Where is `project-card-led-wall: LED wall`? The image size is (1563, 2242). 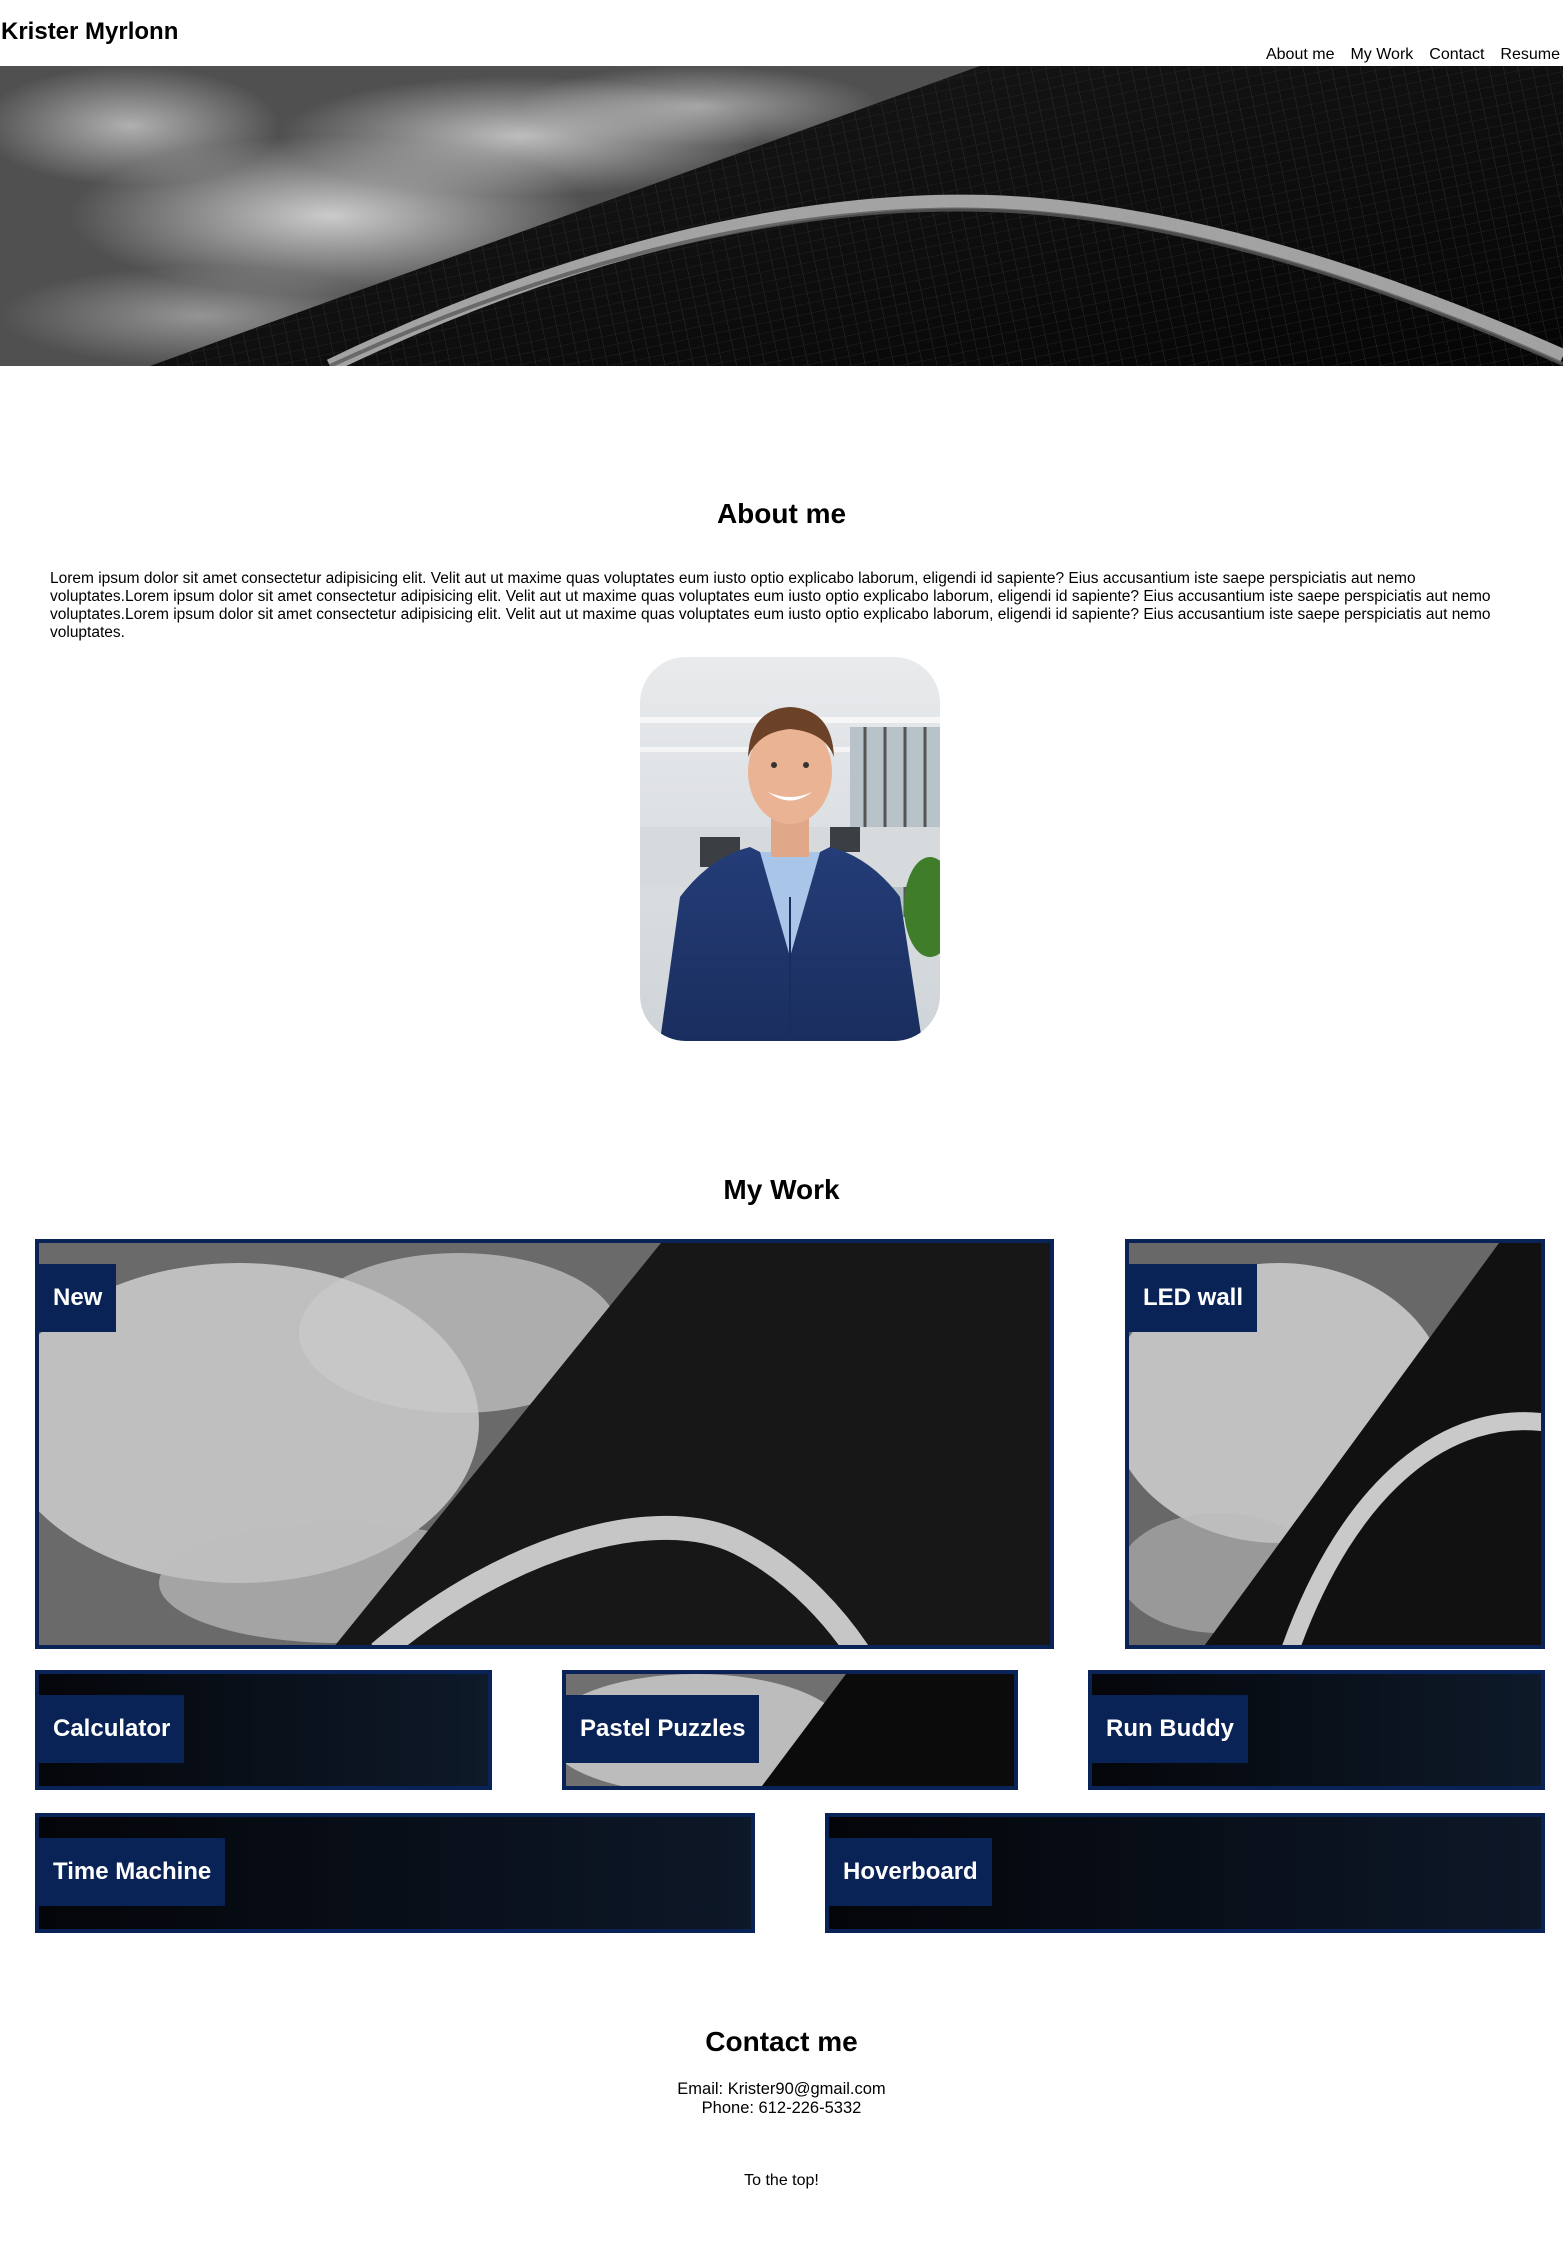 project-card-led-wall: LED wall is located at coordinates (1335, 1444).